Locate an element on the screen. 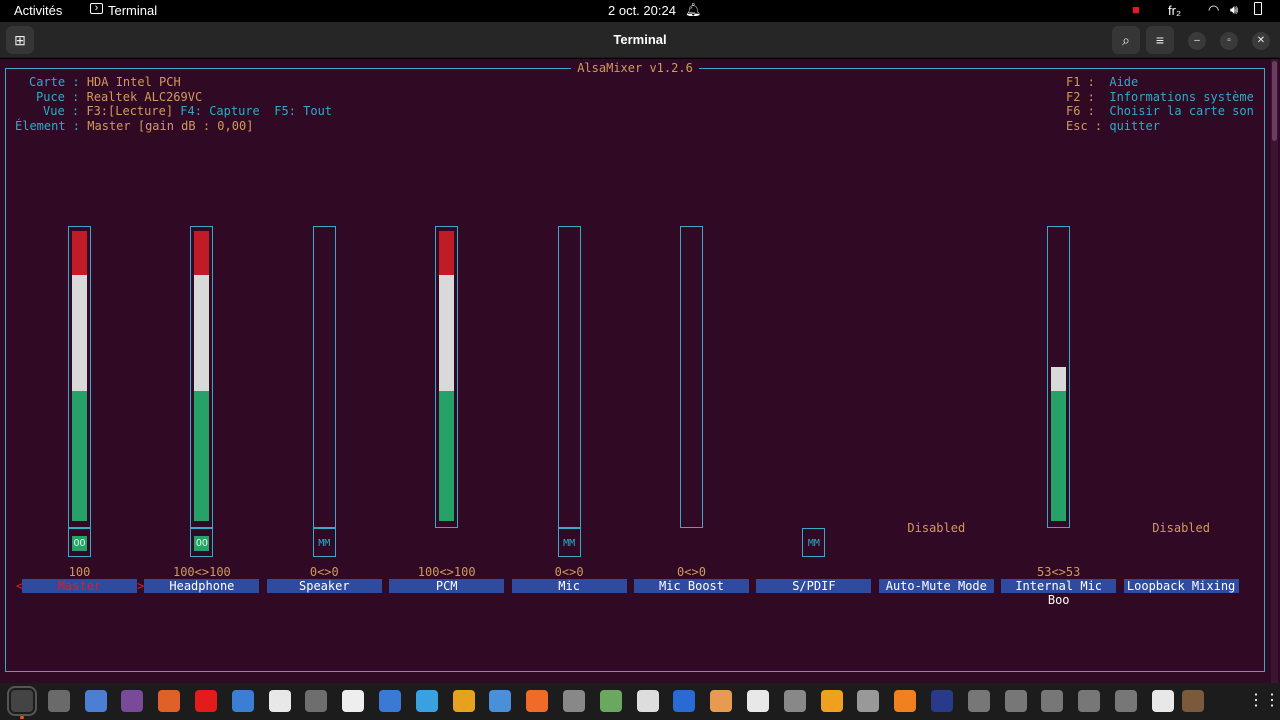  brave-icon is located at coordinates (537, 701).